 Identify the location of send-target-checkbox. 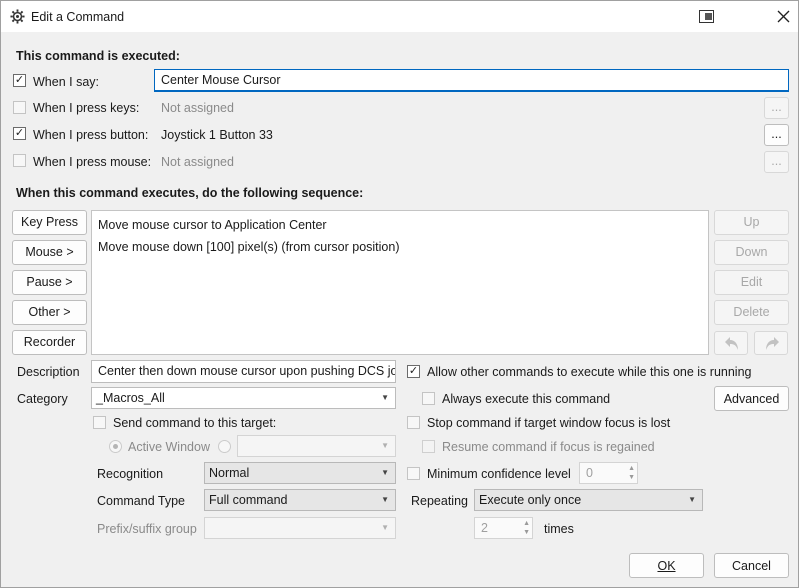
(99, 422).